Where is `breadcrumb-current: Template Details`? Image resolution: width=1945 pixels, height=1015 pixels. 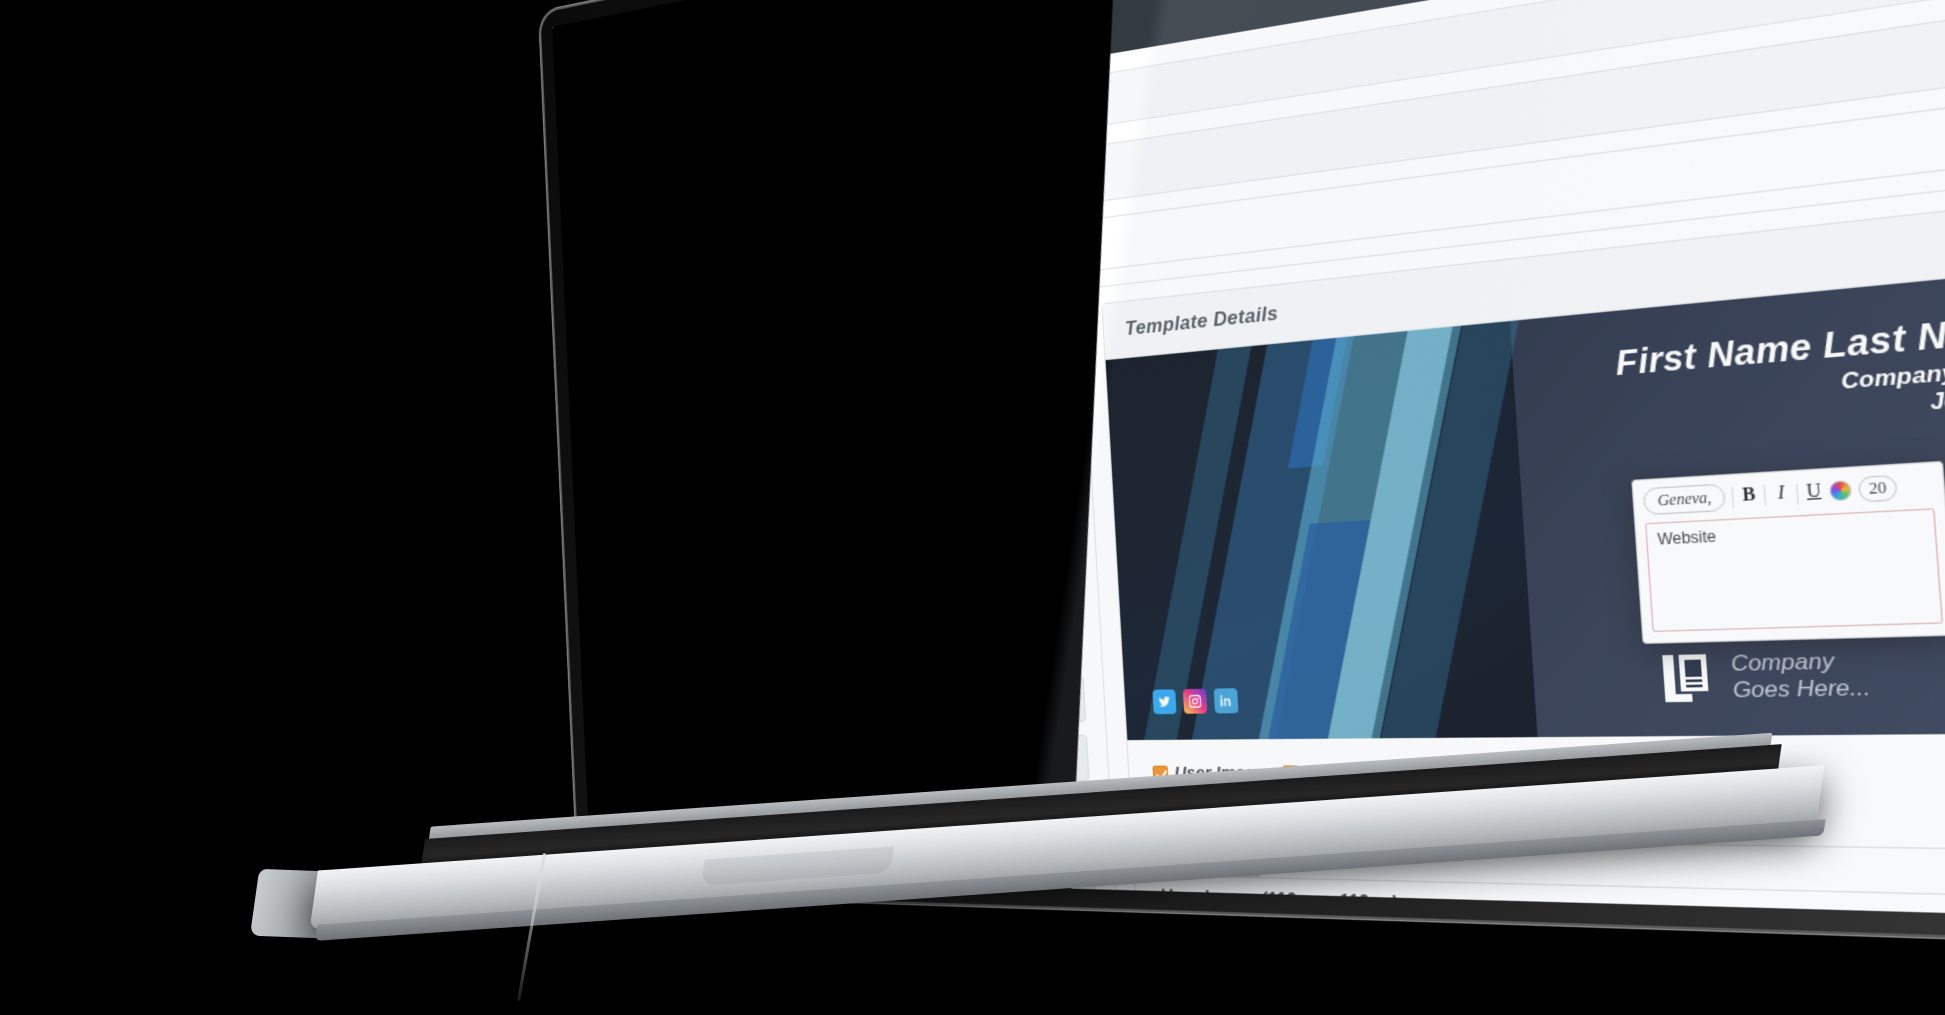
breadcrumb-current: Template Details is located at coordinates (1003, 114).